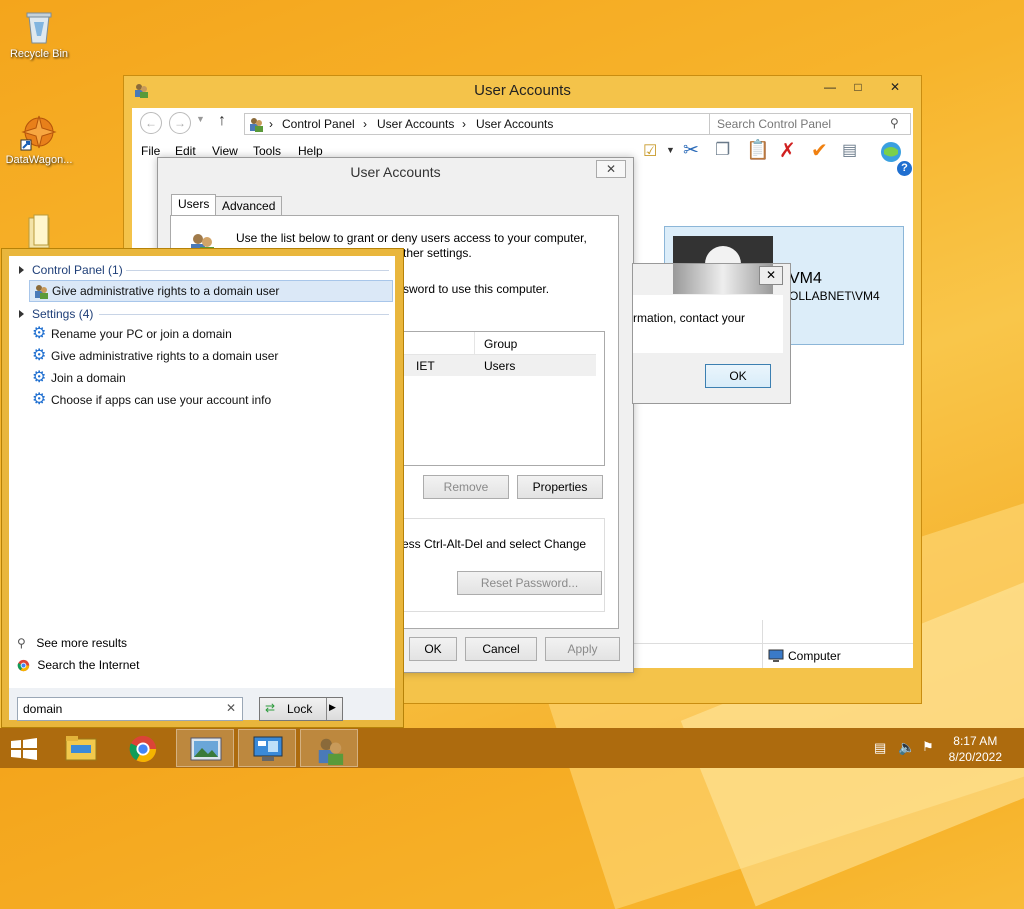  I want to click on tab-advanced: Advanced, so click(249, 205).